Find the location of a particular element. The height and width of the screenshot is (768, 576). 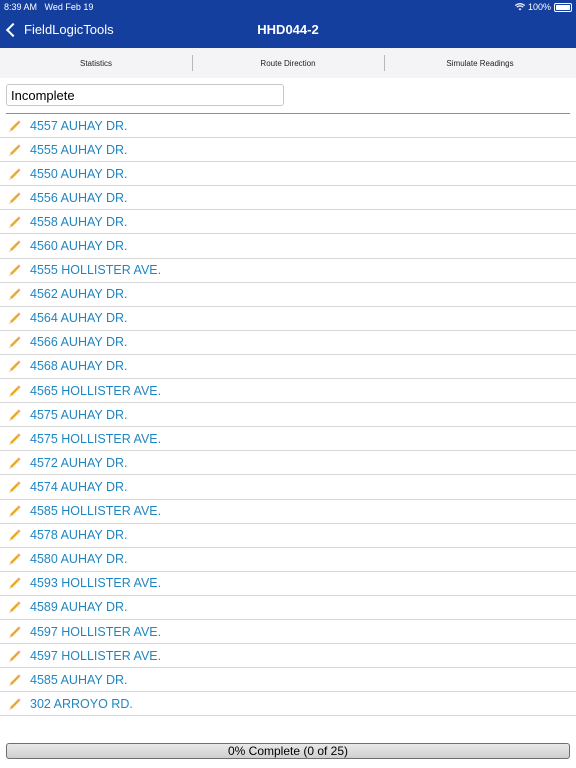

address-row: 4575 AUHAY DR. is located at coordinates (288, 415).